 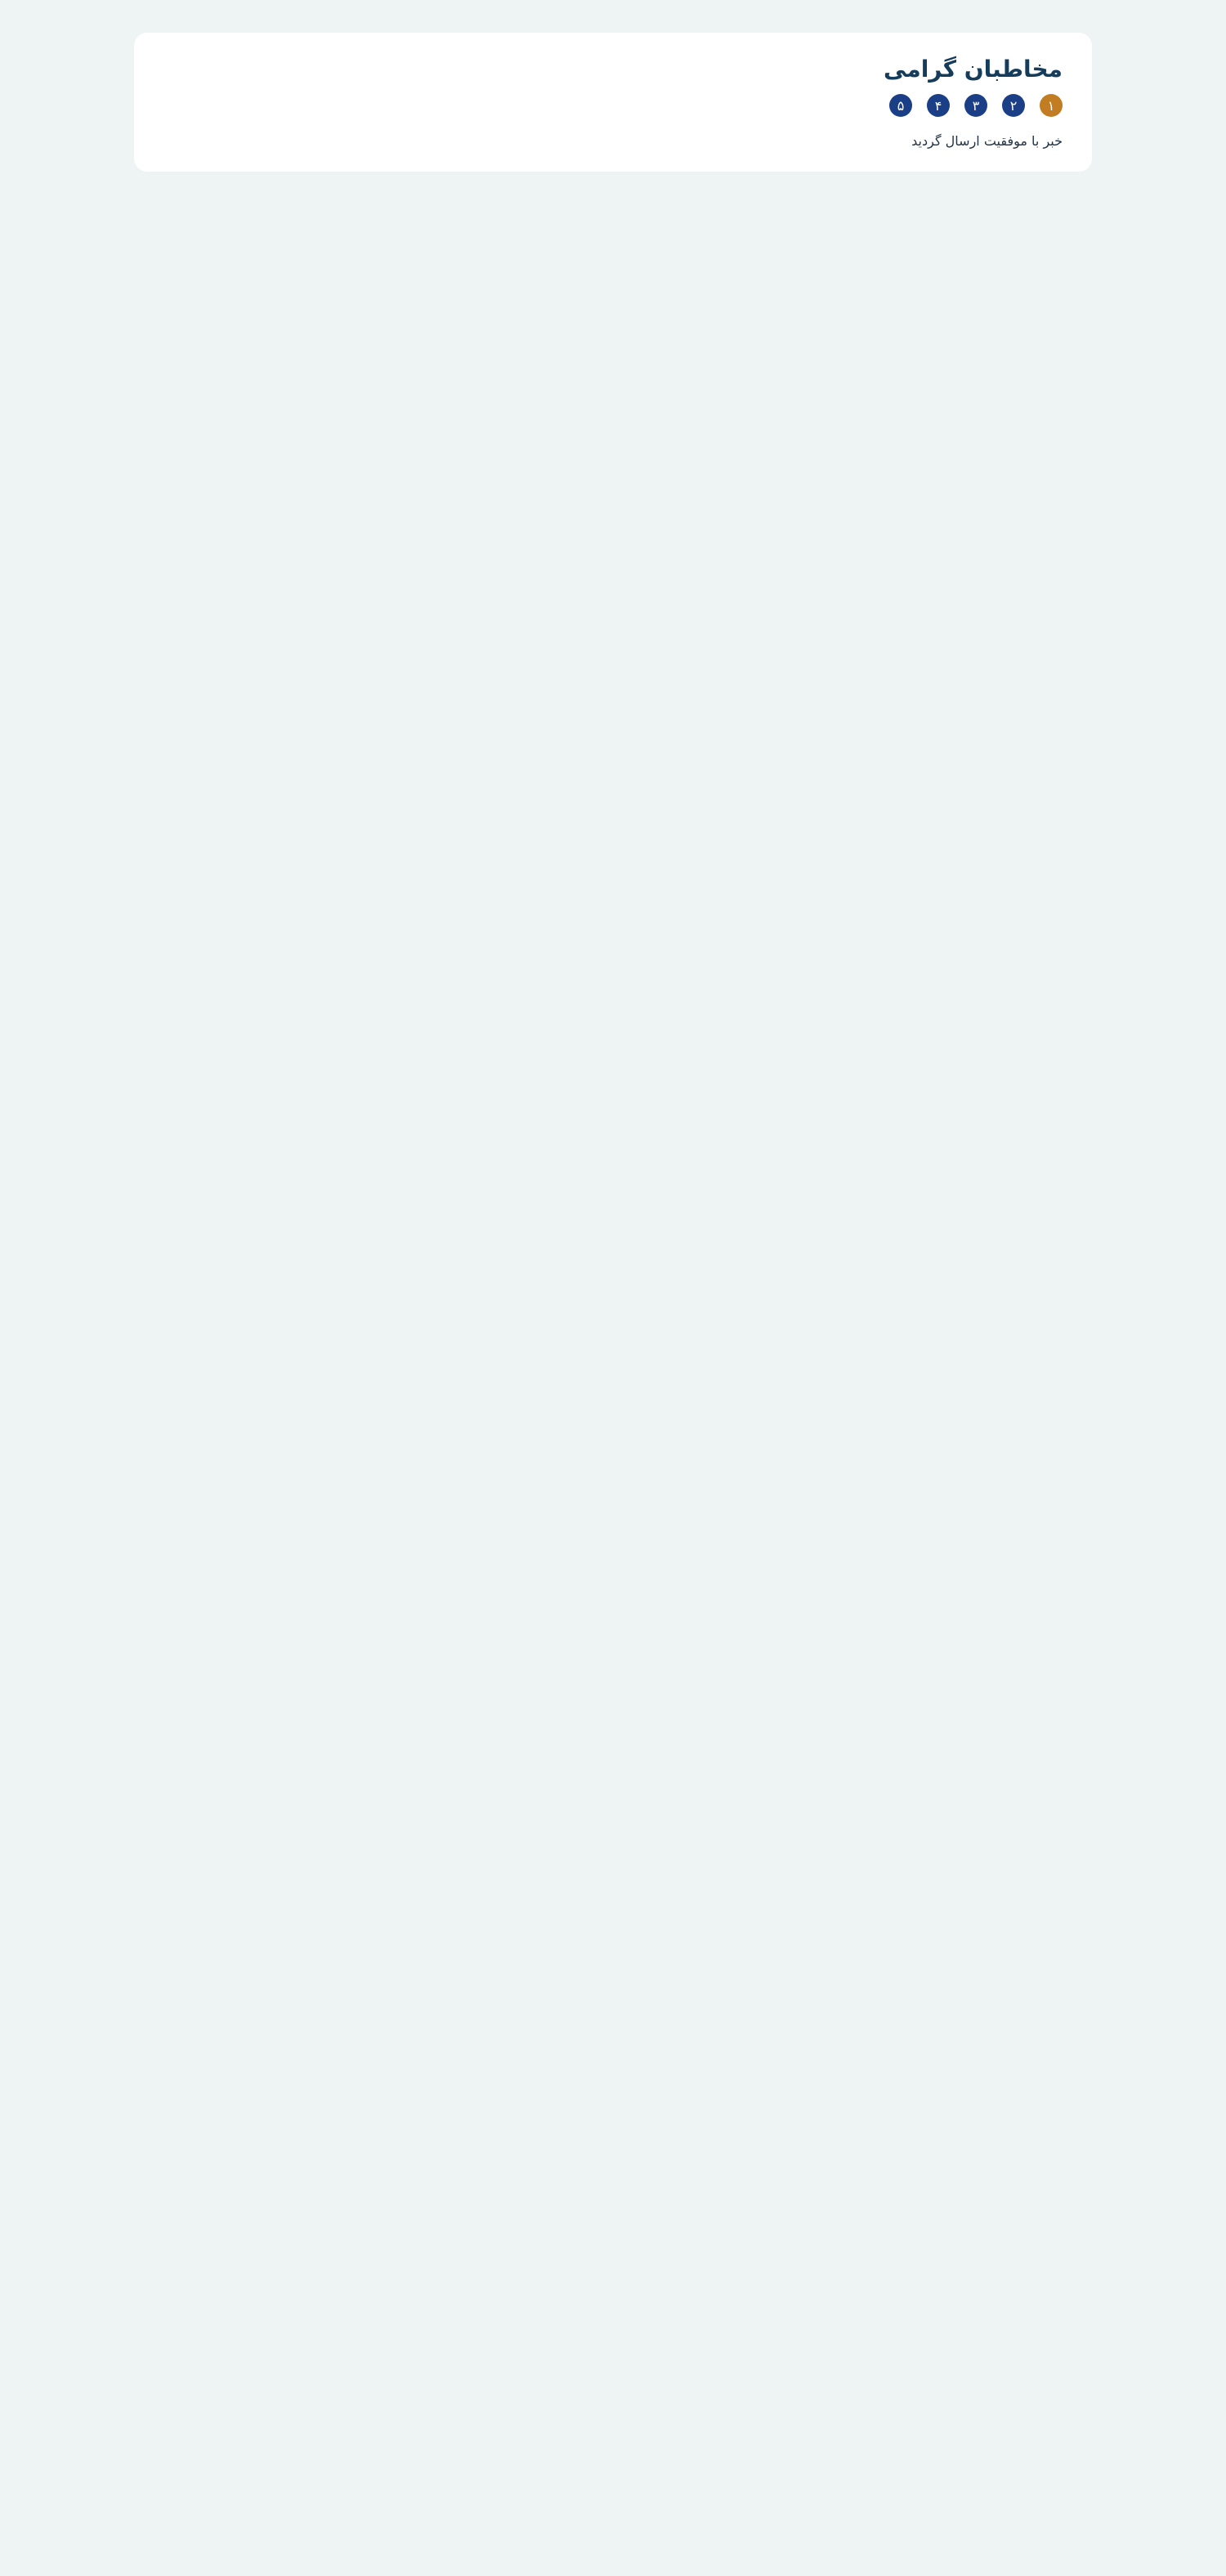 What do you see at coordinates (974, 69) in the screenshot?
I see `page-title: مخاطبان گرامی` at bounding box center [974, 69].